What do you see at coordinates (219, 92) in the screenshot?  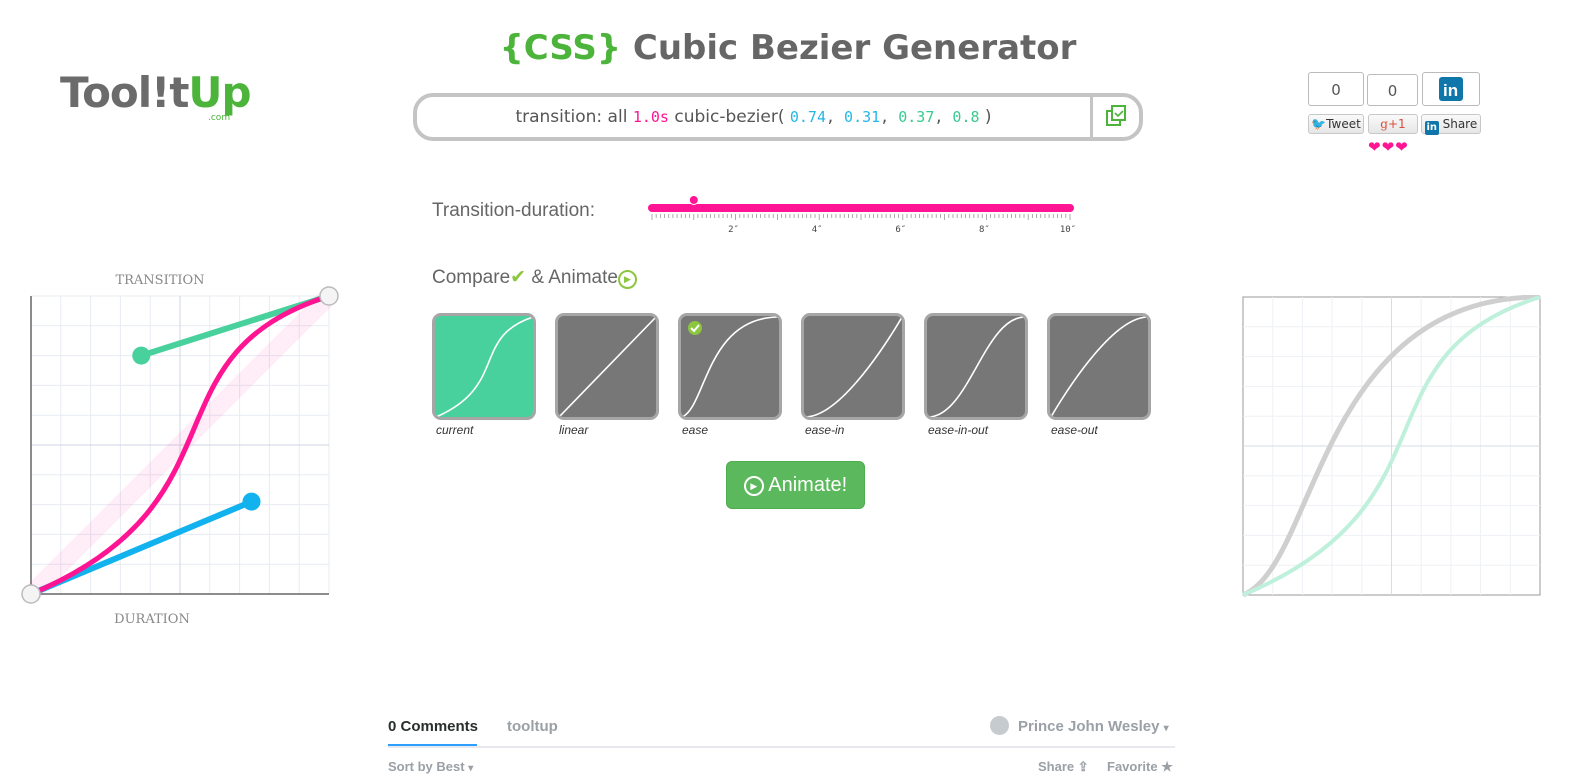 I see `logo-part2: Up` at bounding box center [219, 92].